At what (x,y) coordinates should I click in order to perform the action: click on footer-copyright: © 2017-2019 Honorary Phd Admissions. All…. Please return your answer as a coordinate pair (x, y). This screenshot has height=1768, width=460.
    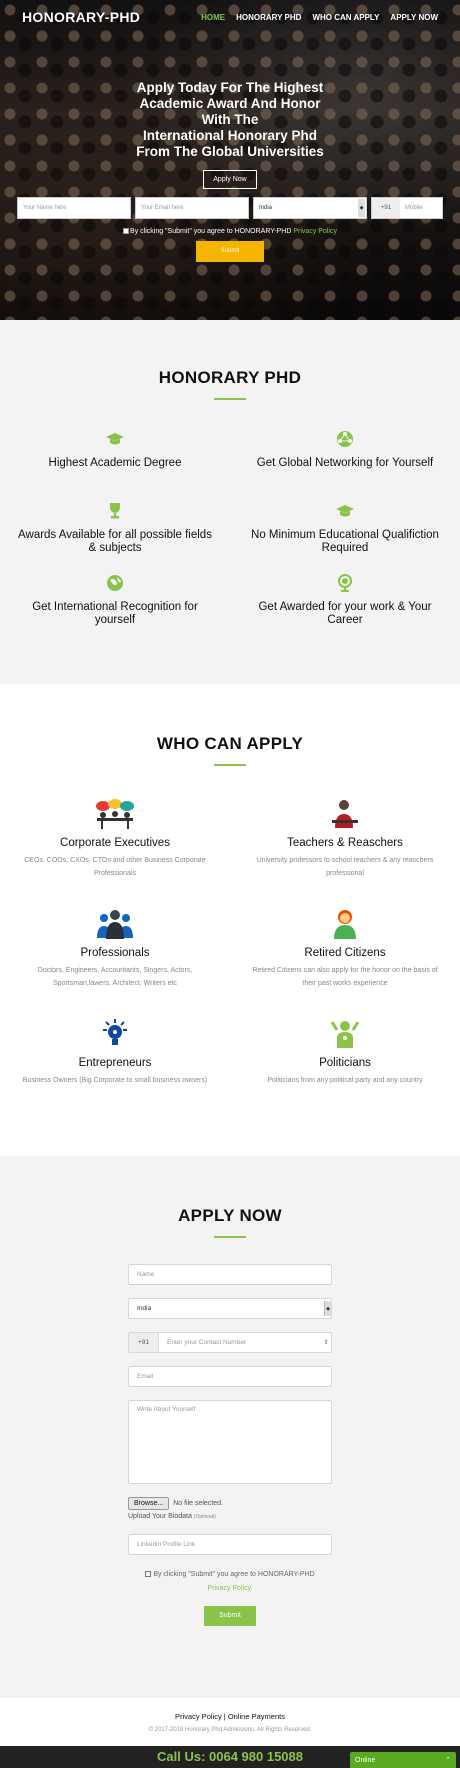
    Looking at the image, I should click on (230, 1730).